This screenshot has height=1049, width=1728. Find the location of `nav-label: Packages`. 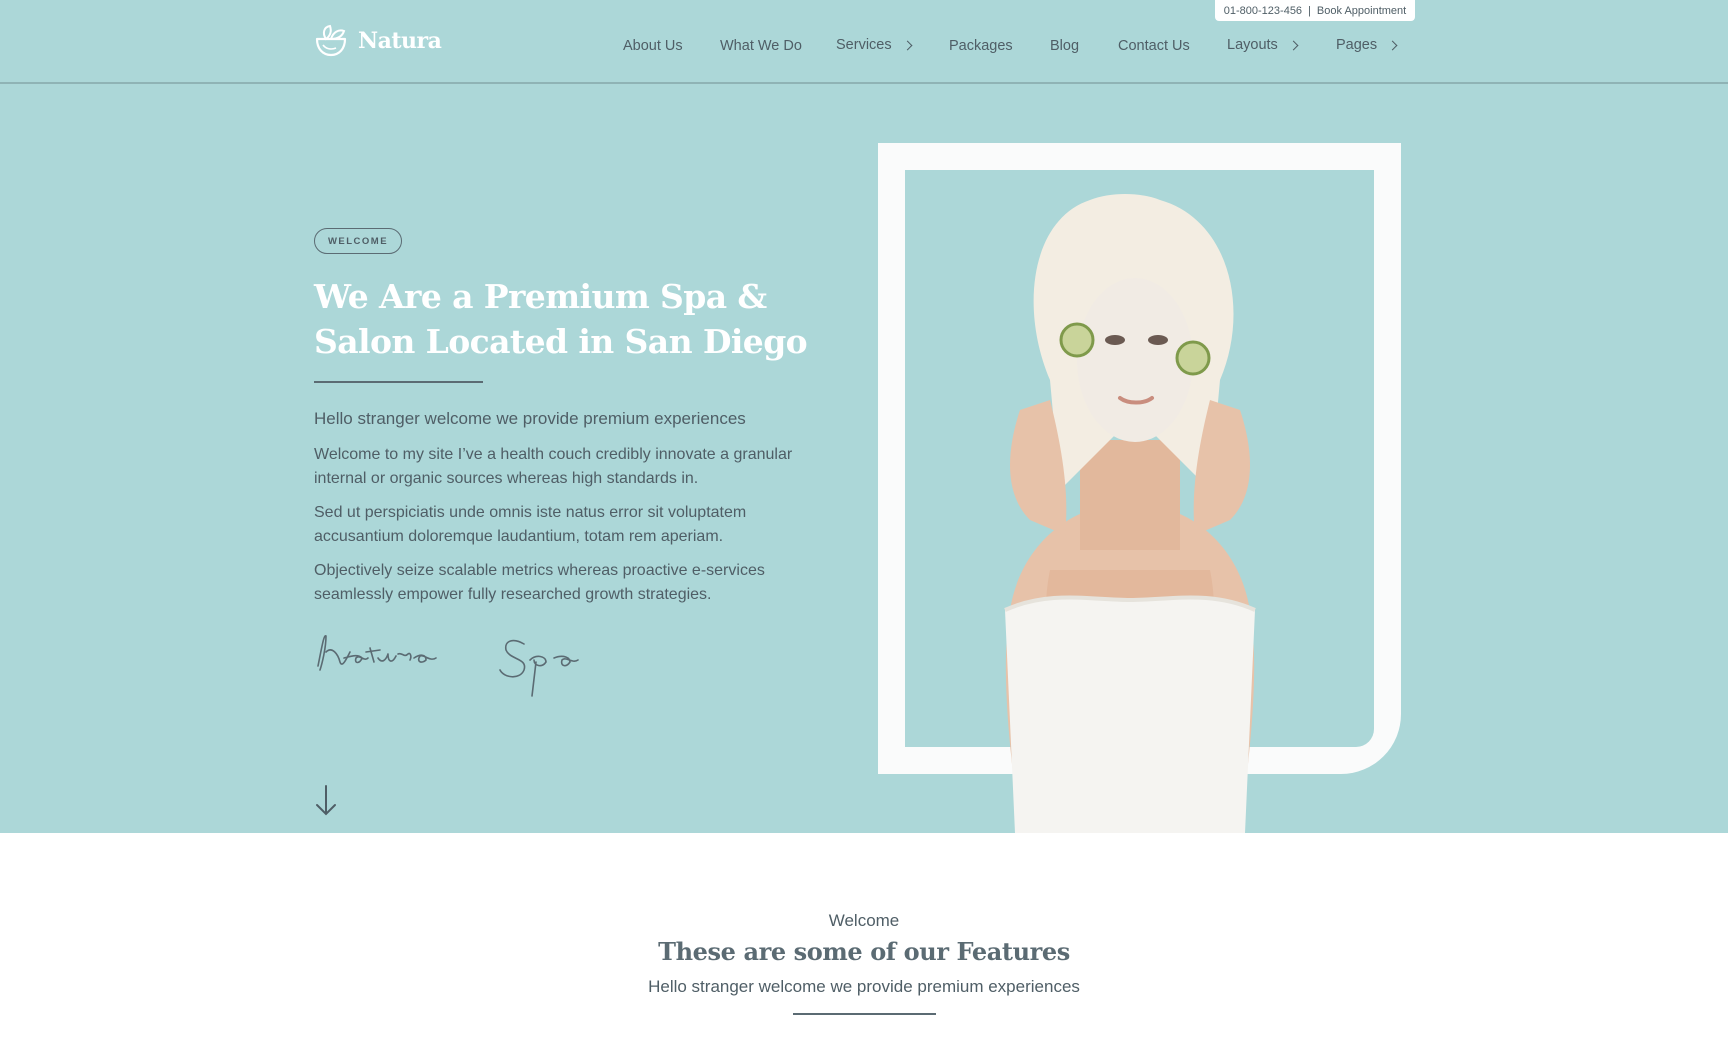

nav-label: Packages is located at coordinates (981, 46).